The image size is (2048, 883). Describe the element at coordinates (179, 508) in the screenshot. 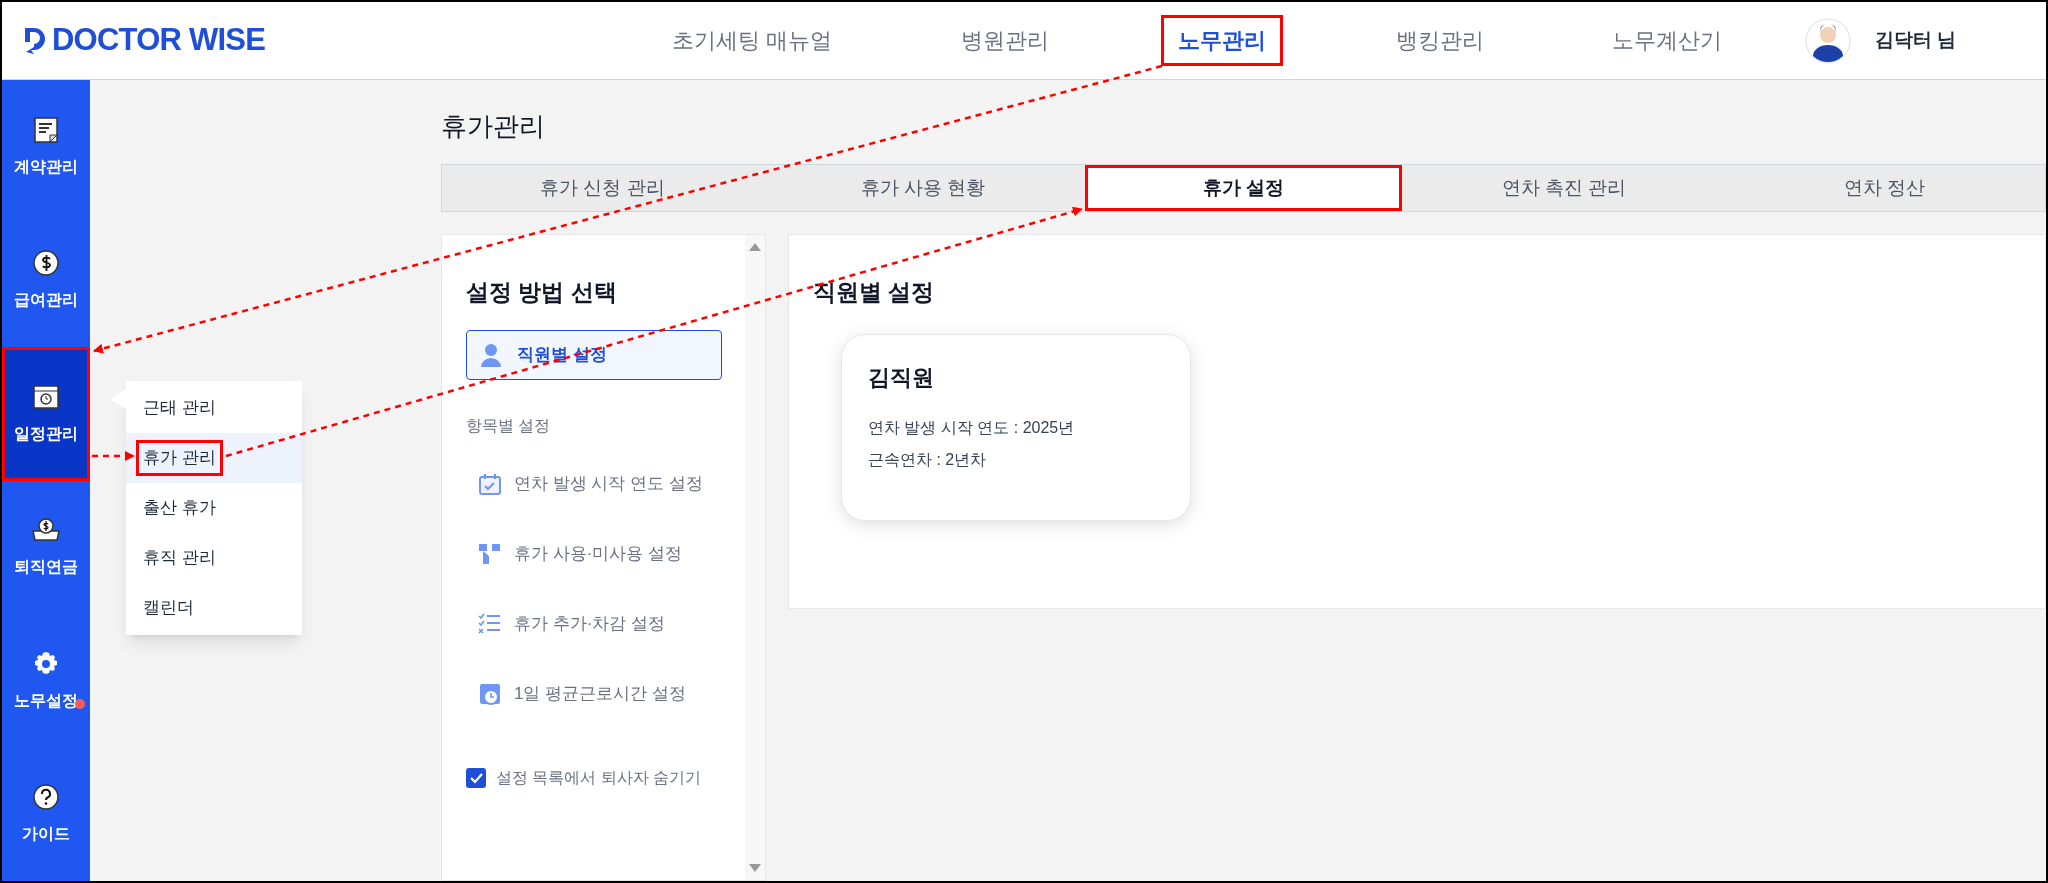

I see `submenu-item: 출산 휴가` at that location.